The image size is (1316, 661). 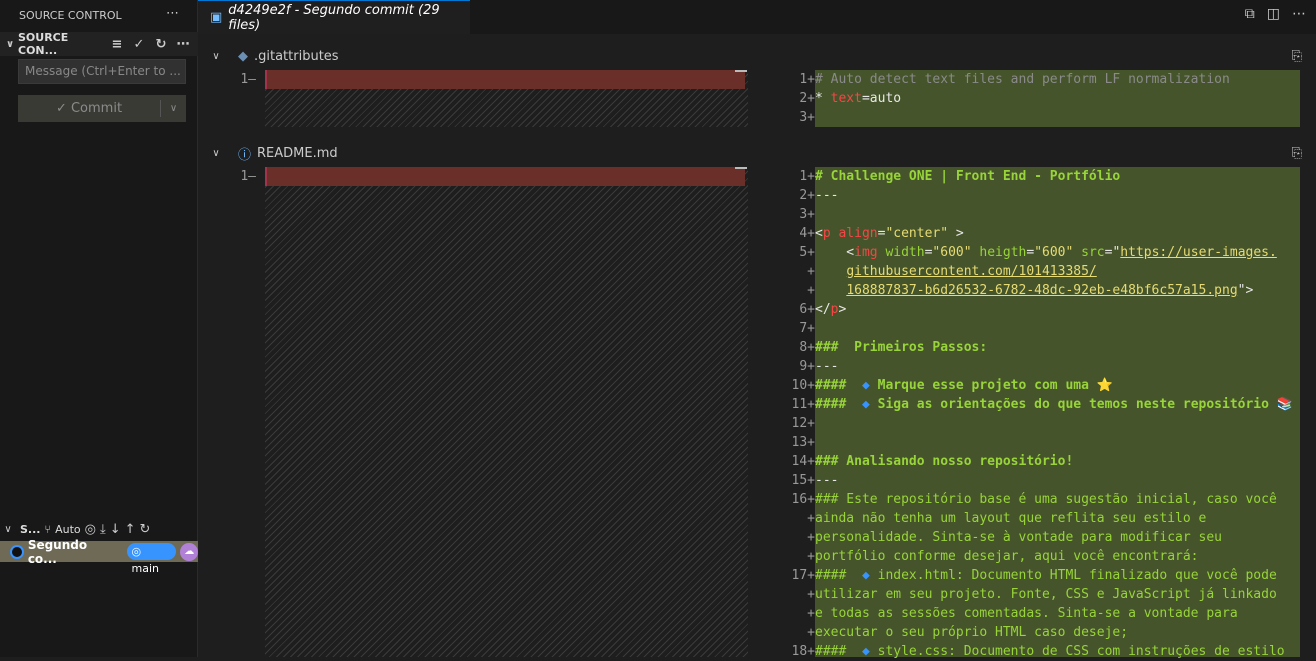 What do you see at coordinates (757, 153) in the screenshot?
I see `file-header: ∨ ⓘ README.md ⎘` at bounding box center [757, 153].